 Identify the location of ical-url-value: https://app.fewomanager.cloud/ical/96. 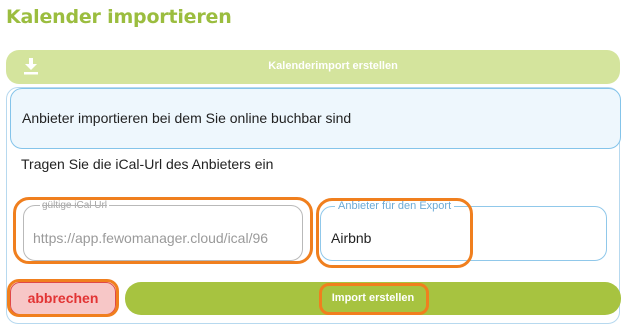
(164, 238).